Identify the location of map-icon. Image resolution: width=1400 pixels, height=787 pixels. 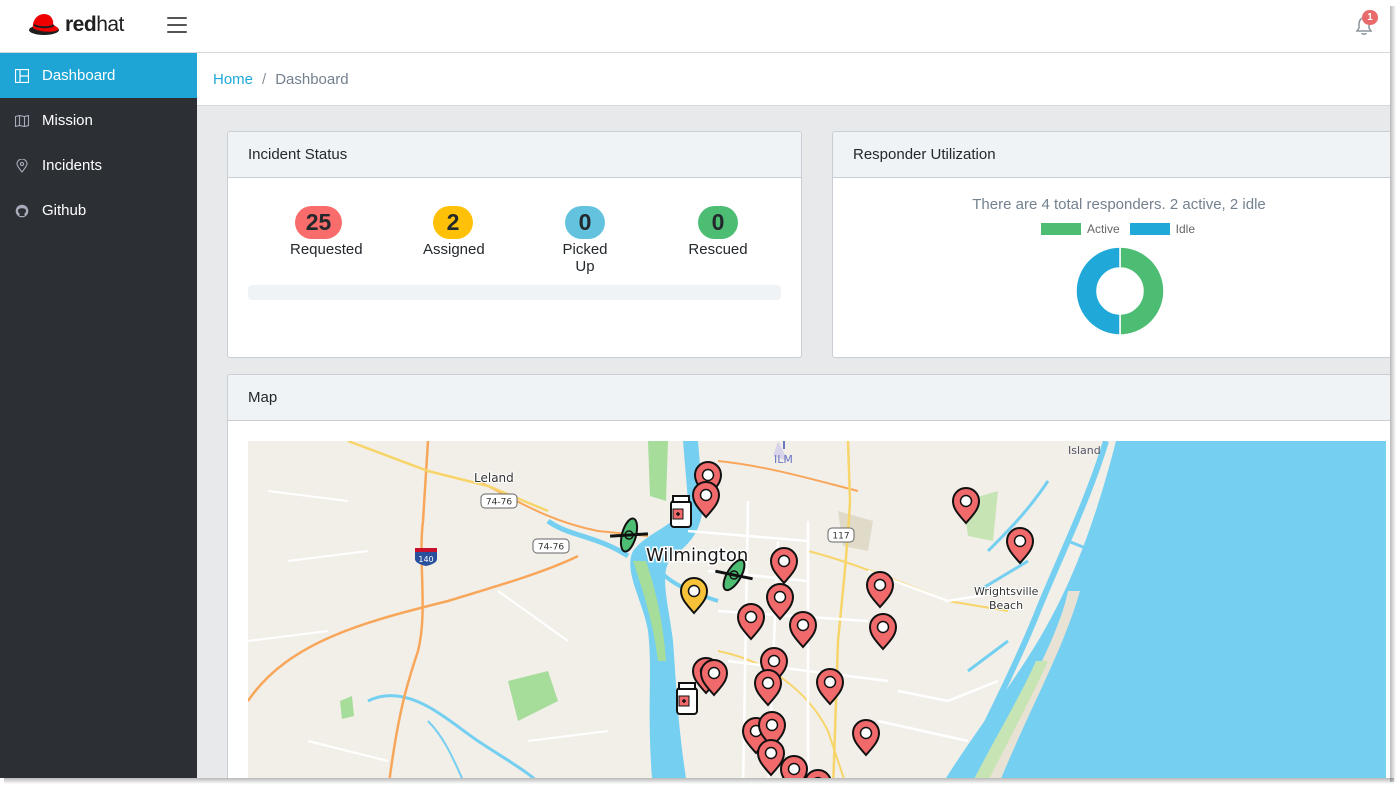
(22, 121).